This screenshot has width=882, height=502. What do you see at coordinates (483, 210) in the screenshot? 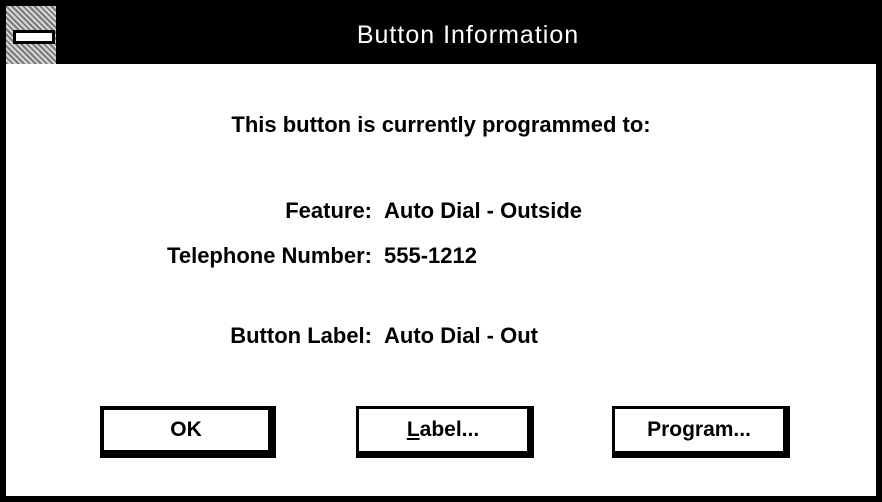
I see `feature-value: Auto Dial - Outside` at bounding box center [483, 210].